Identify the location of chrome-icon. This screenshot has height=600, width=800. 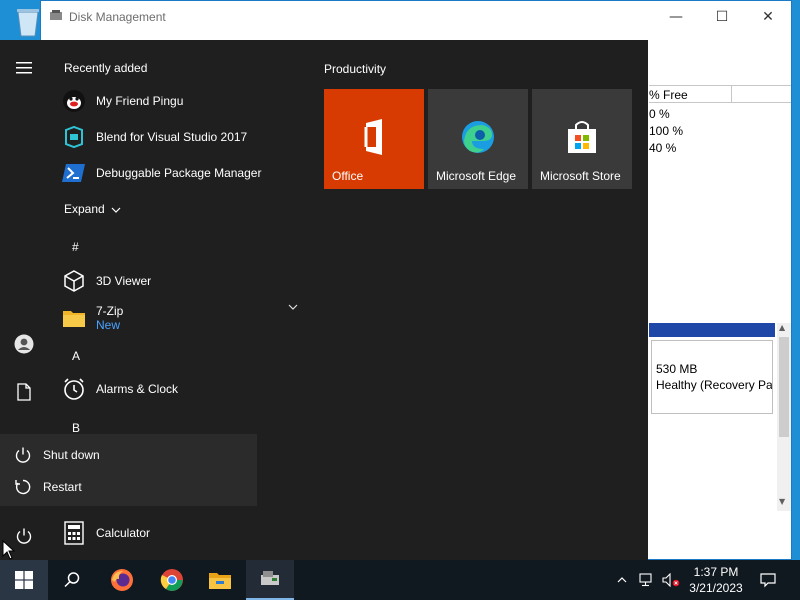
(172, 580).